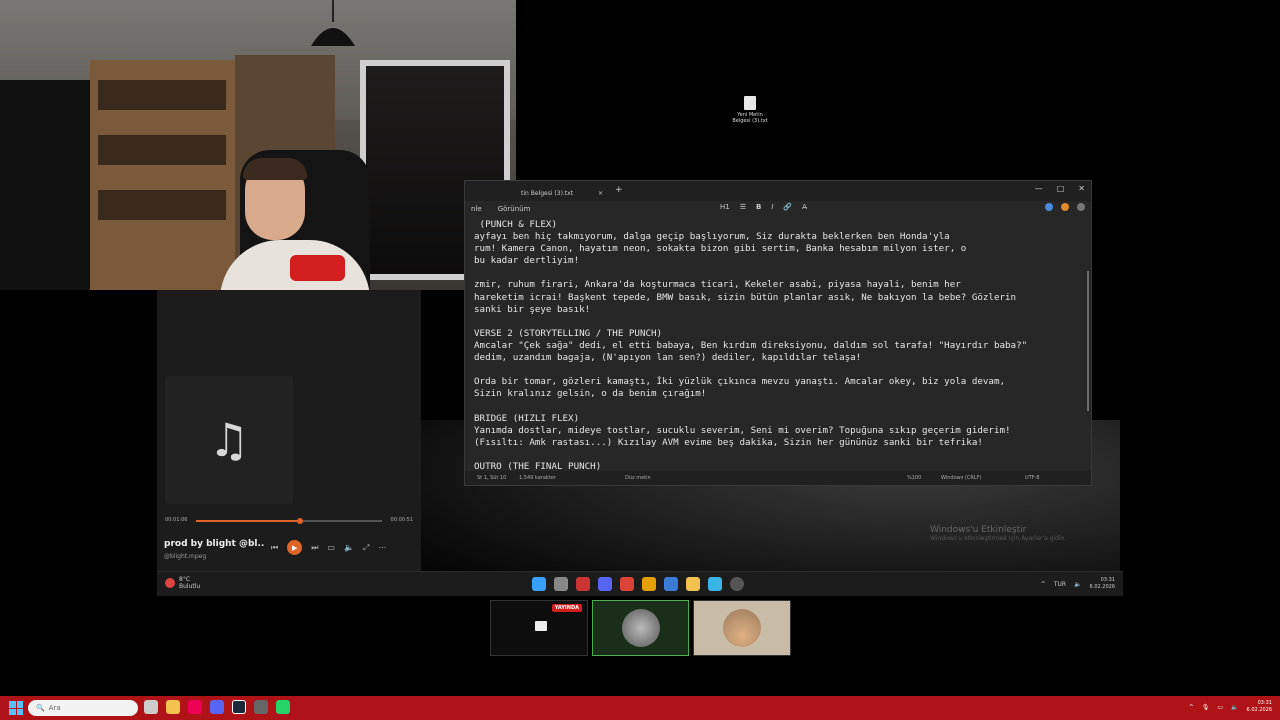 This screenshot has height=720, width=1280. What do you see at coordinates (619, 190) in the screenshot?
I see `new-tab-button: +` at bounding box center [619, 190].